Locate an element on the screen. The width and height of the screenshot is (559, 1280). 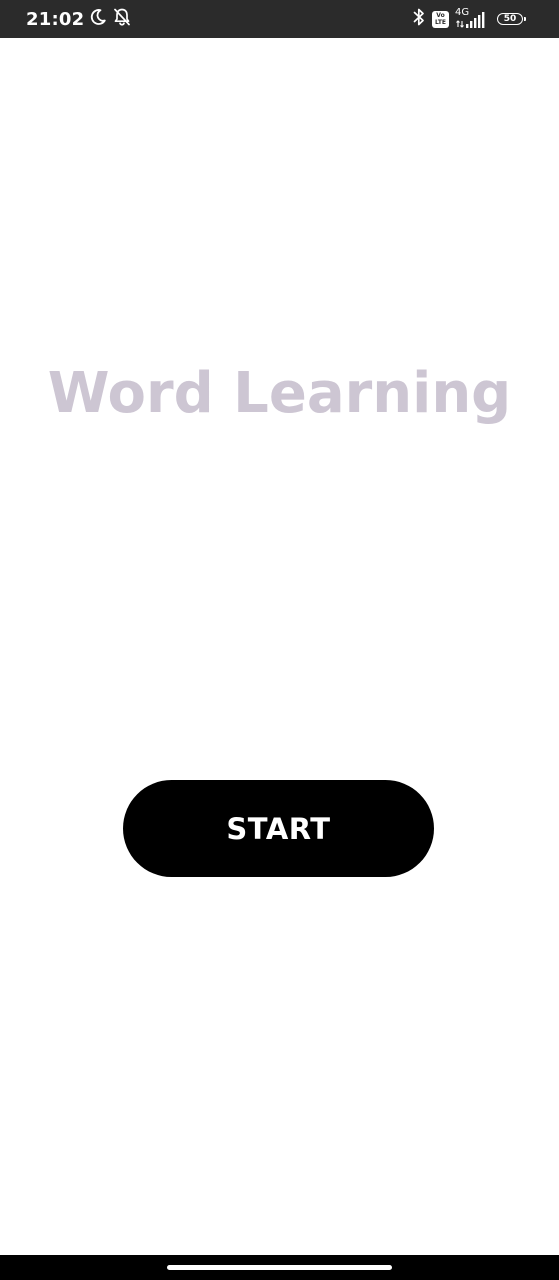
bell-off-icon is located at coordinates (122, 19).